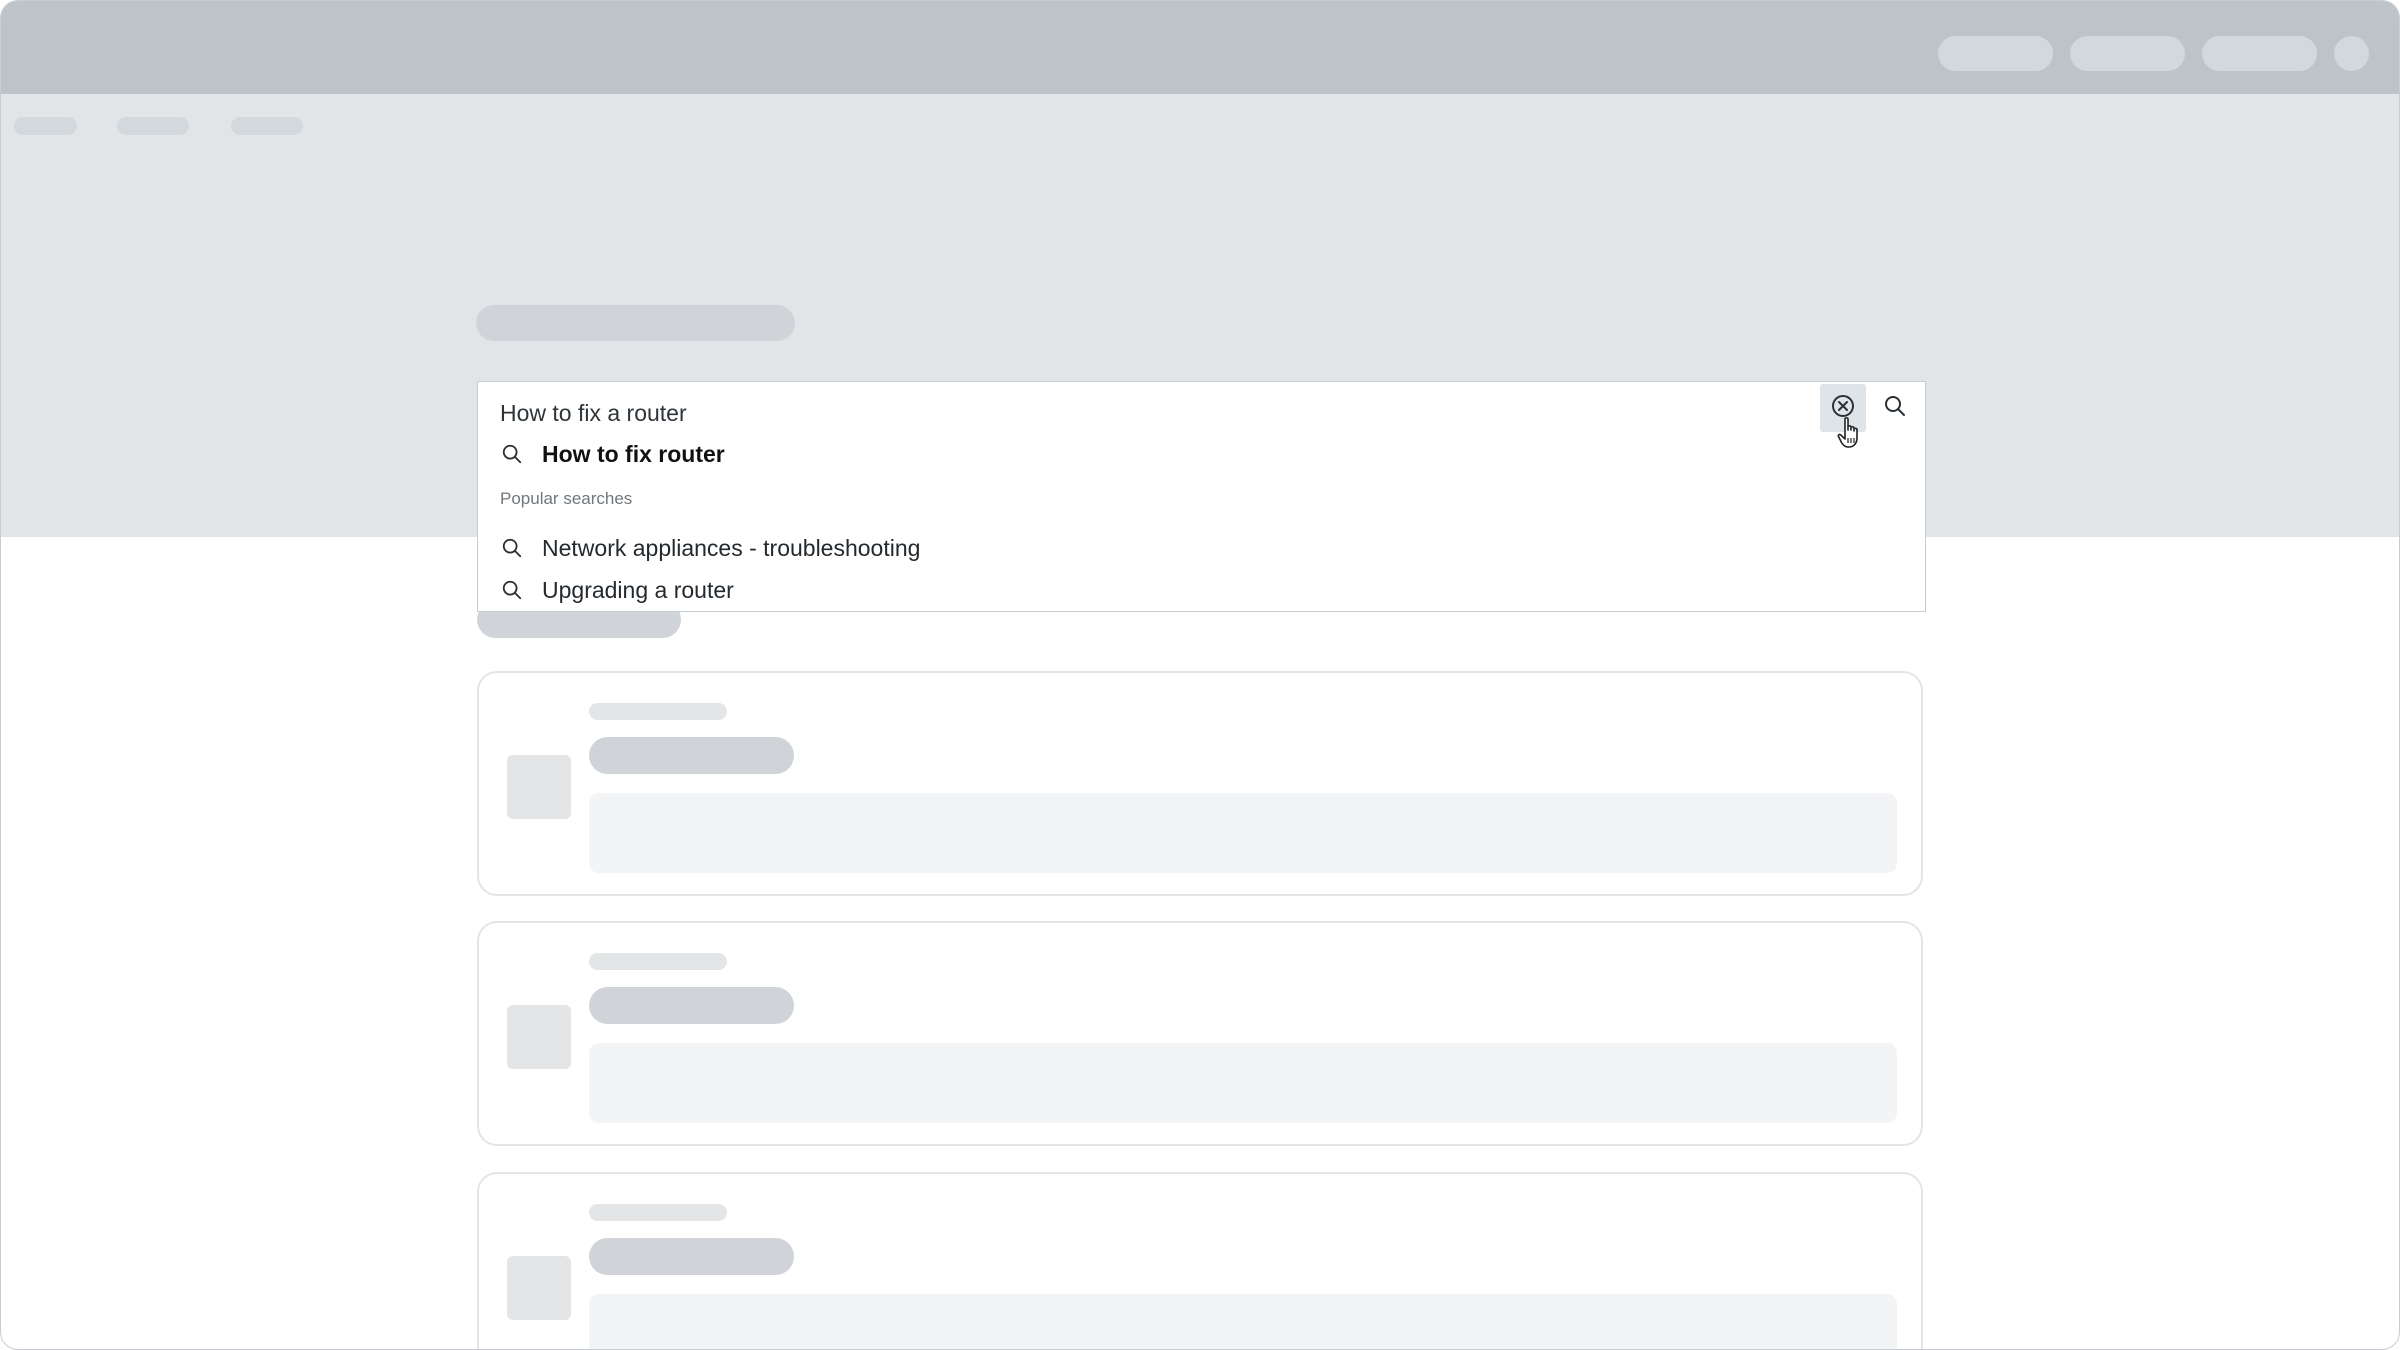  Describe the element at coordinates (1850, 433) in the screenshot. I see `hand-pointer-icon` at that location.